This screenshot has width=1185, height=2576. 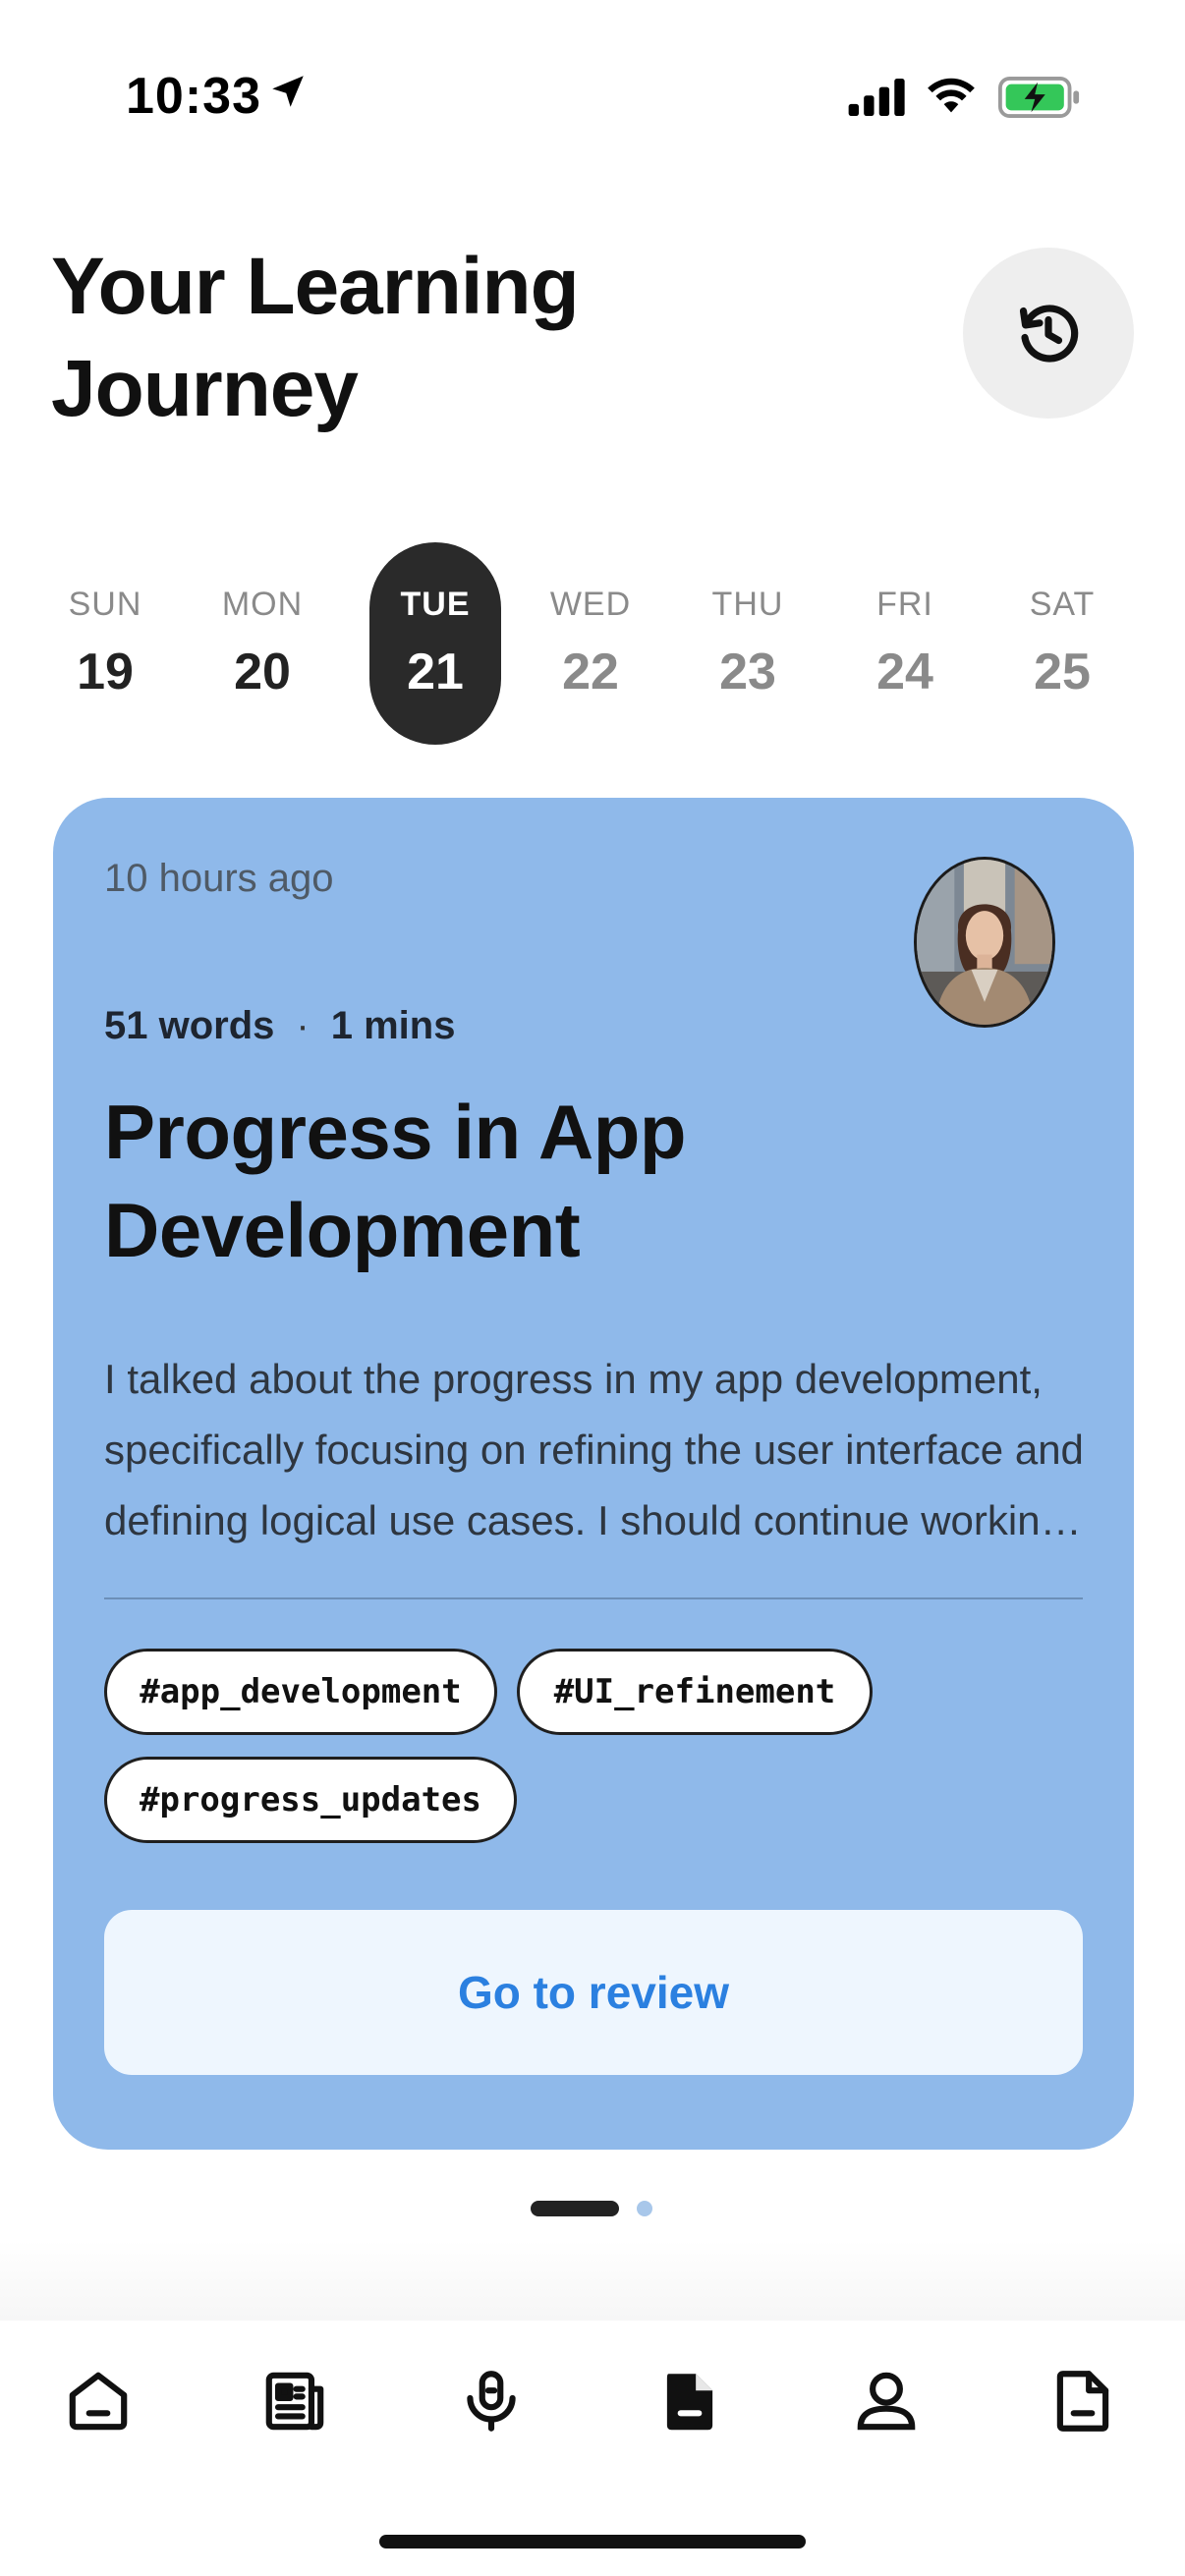 I want to click on nav-record, so click(x=491, y=2401).